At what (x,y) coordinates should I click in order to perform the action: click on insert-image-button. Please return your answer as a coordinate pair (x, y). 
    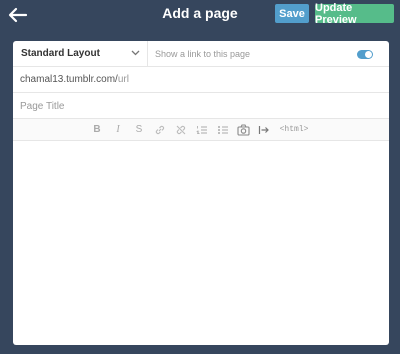
    Looking at the image, I should click on (243, 129).